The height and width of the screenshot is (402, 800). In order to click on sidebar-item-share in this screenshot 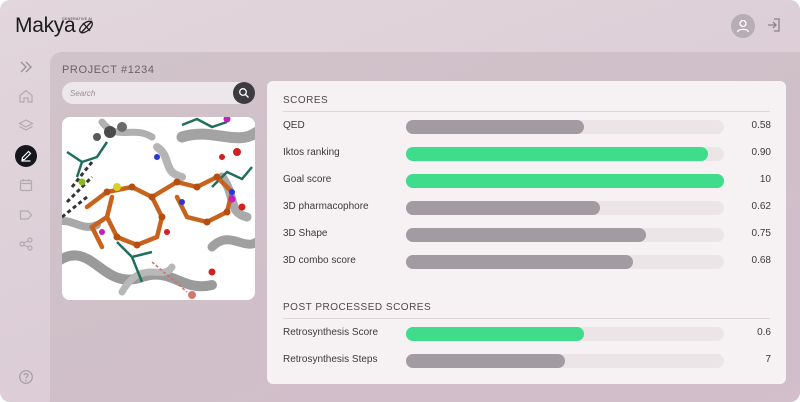, I will do `click(26, 244)`.